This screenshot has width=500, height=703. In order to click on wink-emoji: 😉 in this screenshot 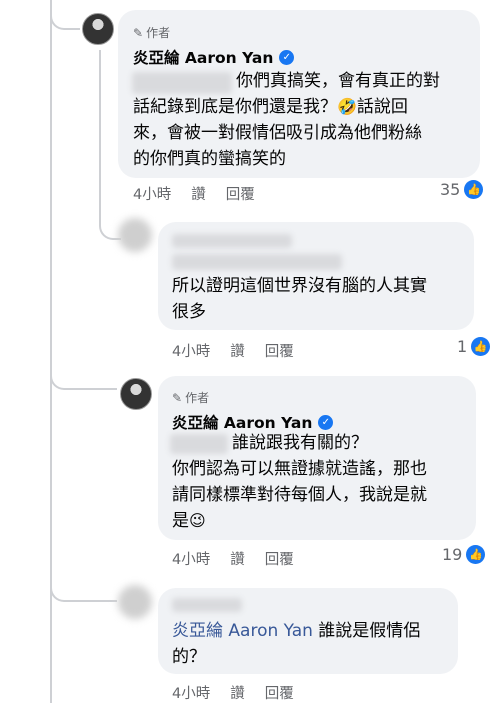, I will do `click(197, 520)`.